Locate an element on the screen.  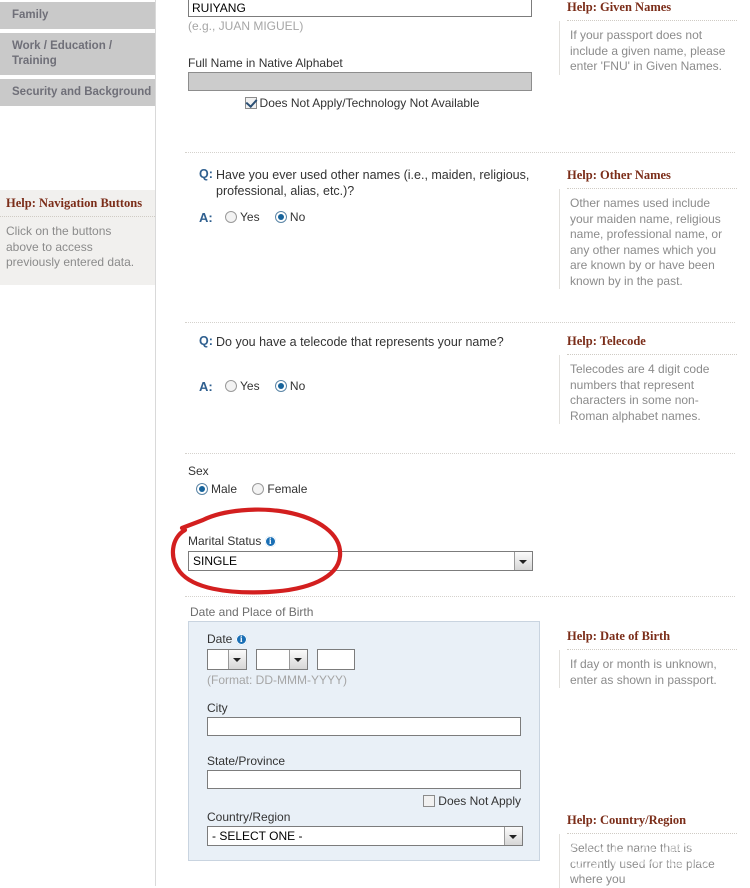
sidebar-item-label: Family is located at coordinates (30, 15).